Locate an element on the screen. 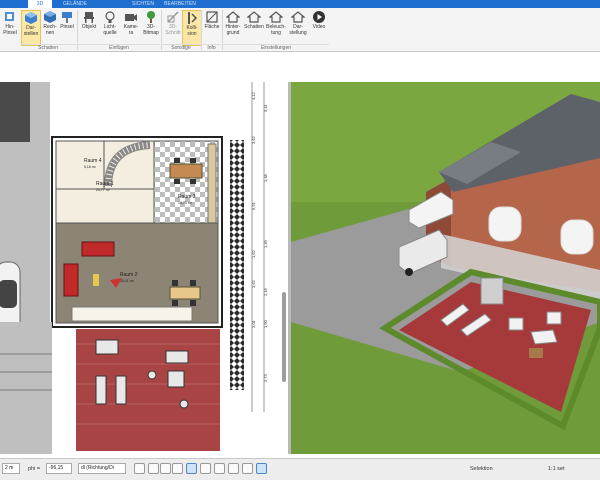 This screenshot has width=600, height=480. phi-field: -96,15 is located at coordinates (59, 468).